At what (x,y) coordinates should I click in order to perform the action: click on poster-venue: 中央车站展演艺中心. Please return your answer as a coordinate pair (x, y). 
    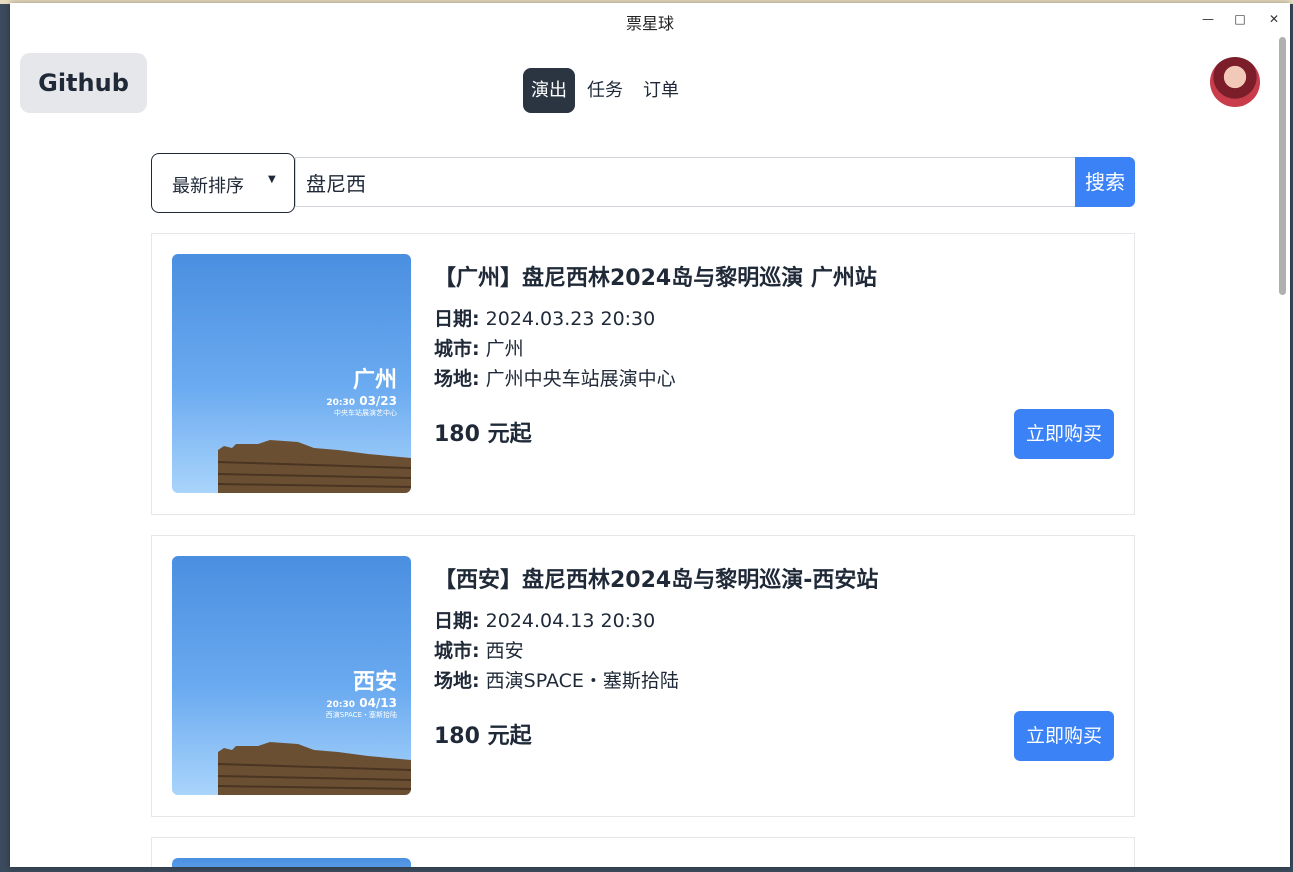
    Looking at the image, I should click on (365, 413).